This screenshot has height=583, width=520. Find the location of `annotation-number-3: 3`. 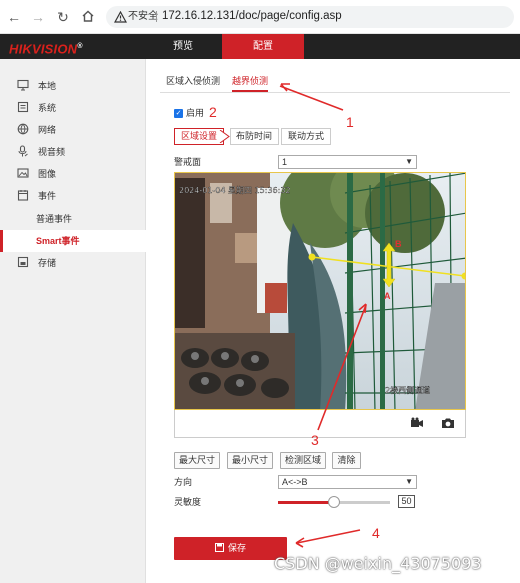

annotation-number-3: 3 is located at coordinates (315, 440).